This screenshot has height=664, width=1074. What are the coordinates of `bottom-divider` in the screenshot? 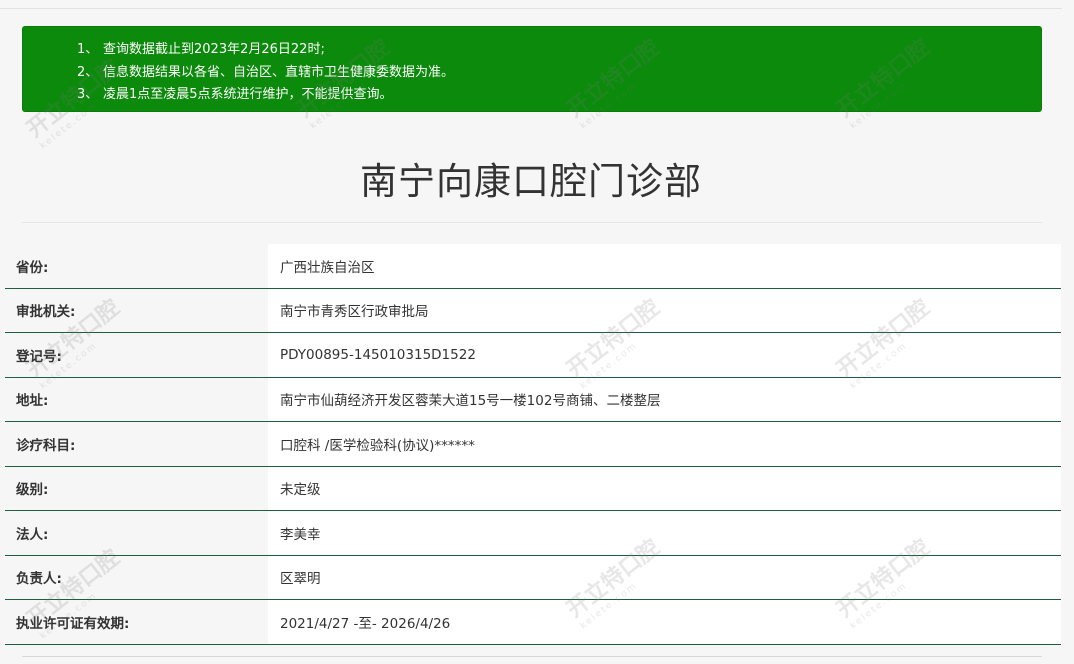 It's located at (532, 656).